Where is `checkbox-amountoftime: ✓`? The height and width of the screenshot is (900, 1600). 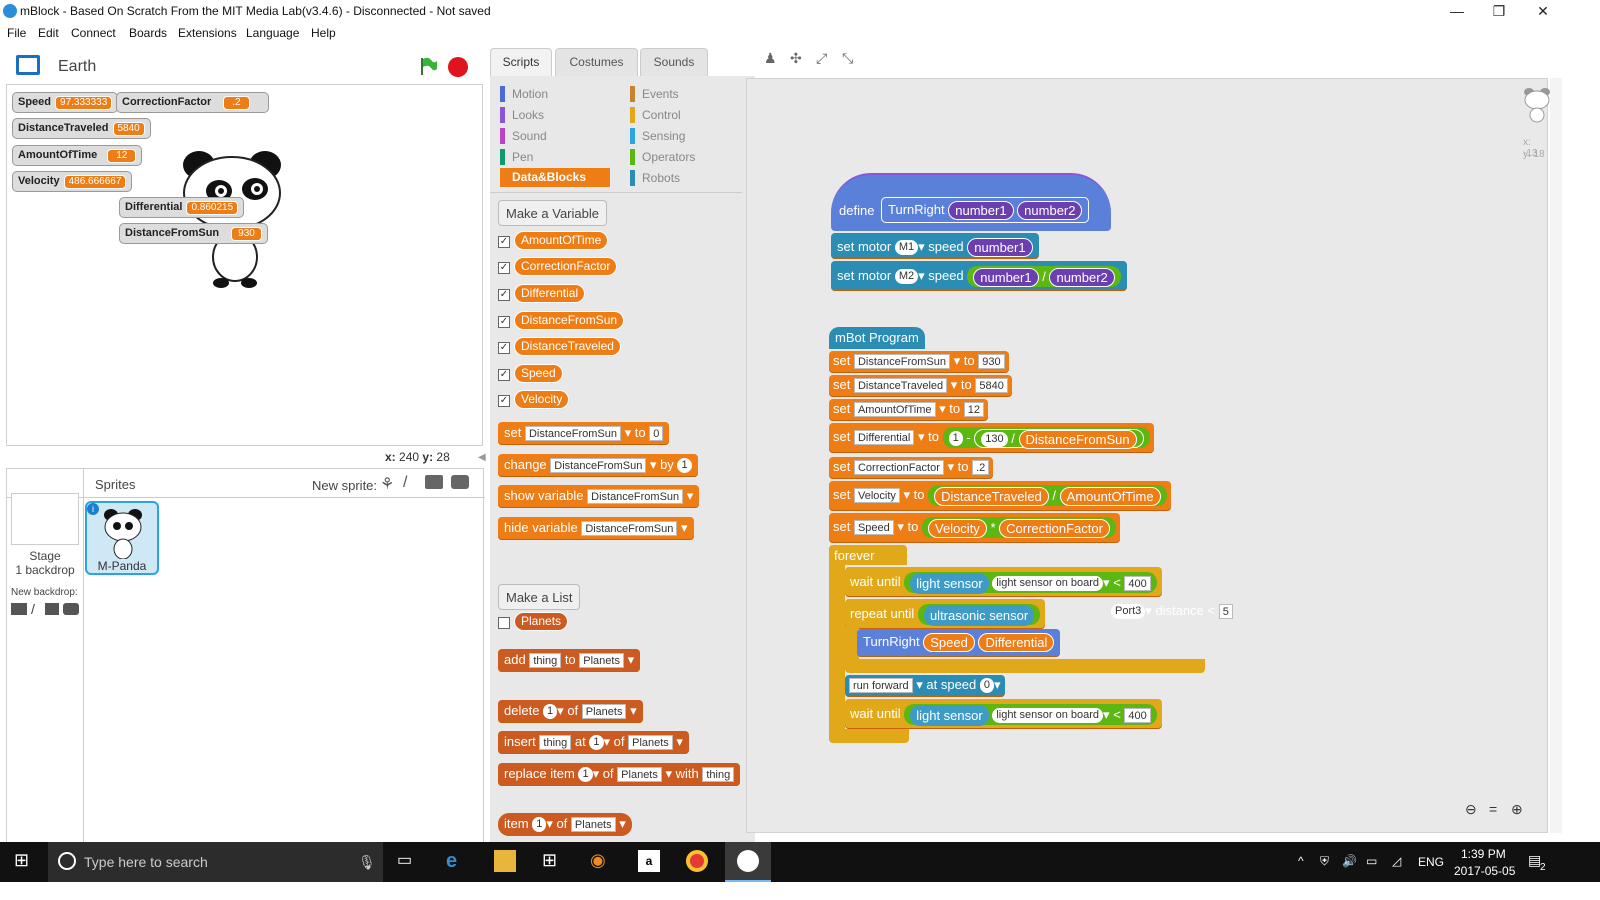 checkbox-amountoftime: ✓ is located at coordinates (504, 242).